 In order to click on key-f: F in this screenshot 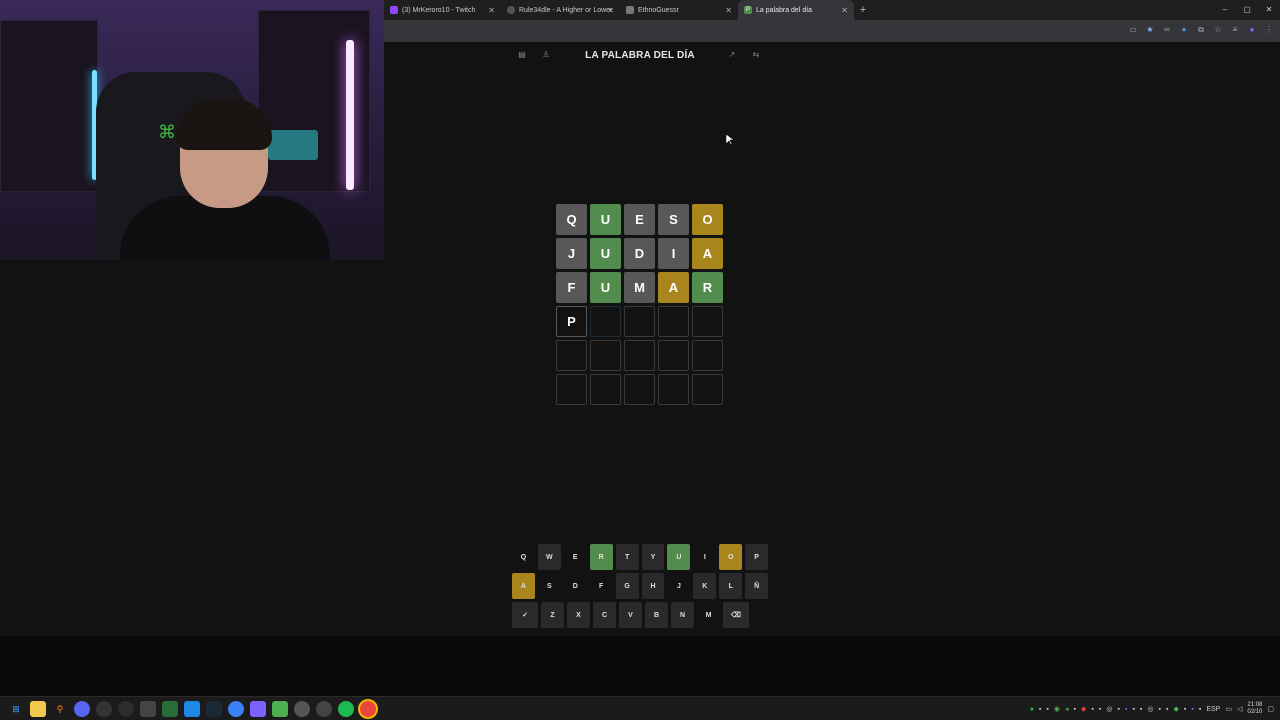, I will do `click(601, 586)`.